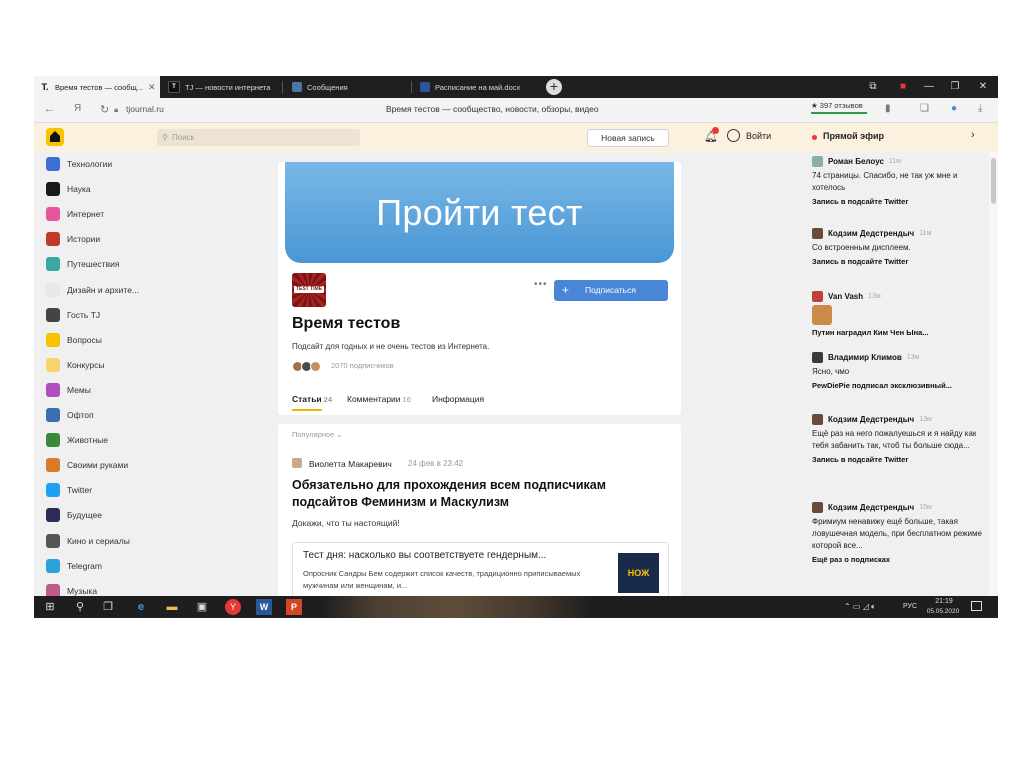 The width and height of the screenshot is (1024, 767). I want to click on sidebar-item: Будущее, so click(74, 515).